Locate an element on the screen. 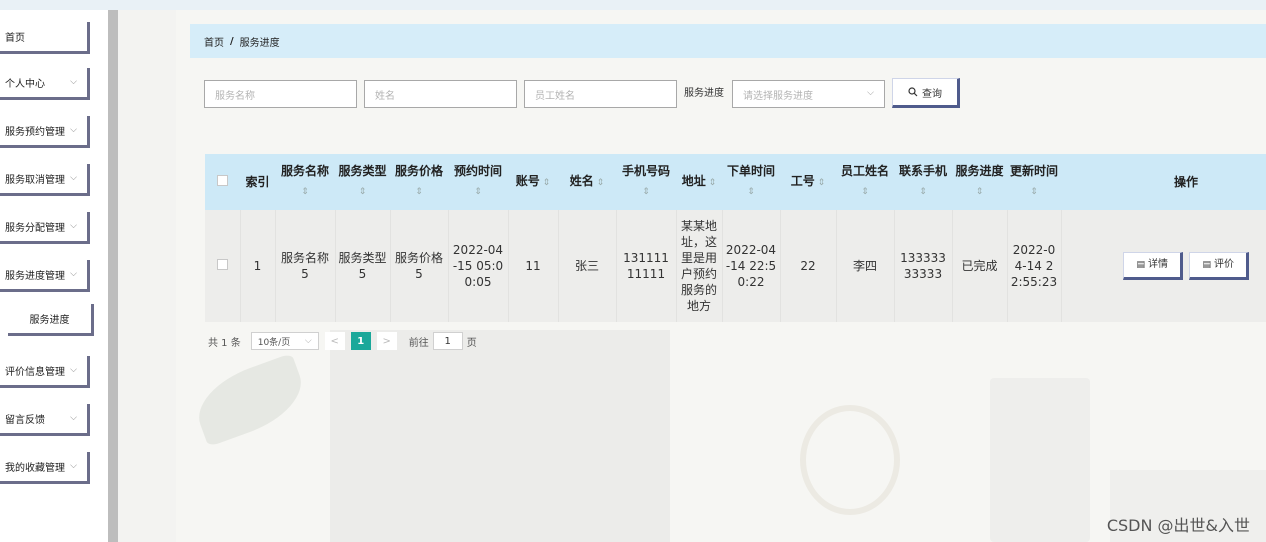 This screenshot has height=542, width=1266. watermark: CSDN @出世&入世 is located at coordinates (1178, 525).